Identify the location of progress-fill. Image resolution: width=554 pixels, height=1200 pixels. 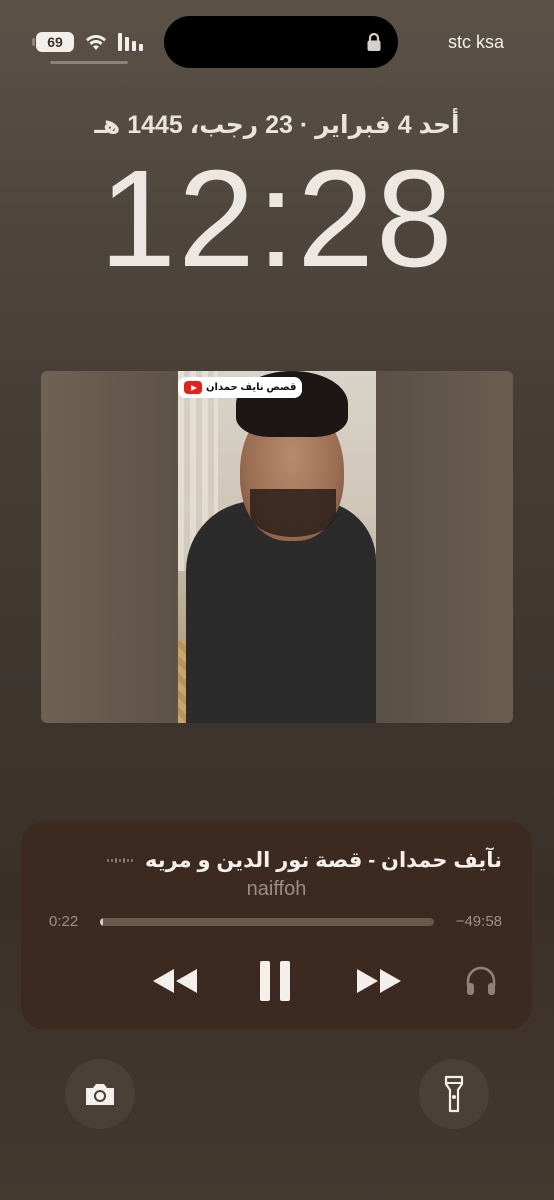
(101, 922).